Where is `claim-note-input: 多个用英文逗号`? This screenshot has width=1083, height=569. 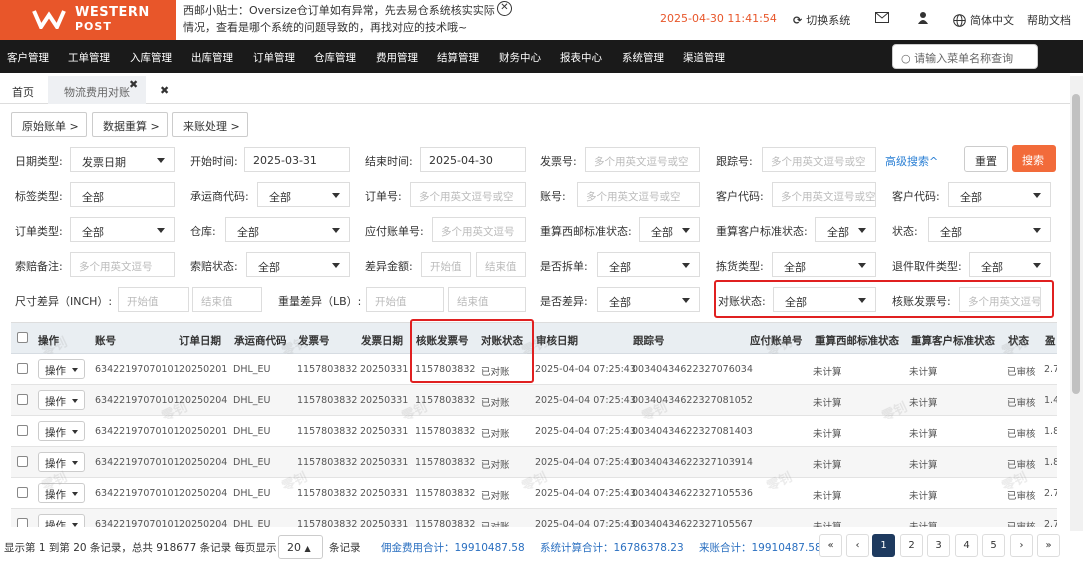
claim-note-input: 多个用英文逗号 is located at coordinates (122, 264).